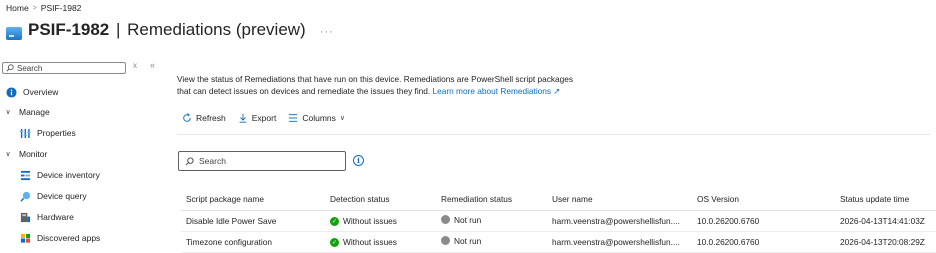 Image resolution: width=936 pixels, height=253 pixels. What do you see at coordinates (624, 200) in the screenshot?
I see `column-header: User name` at bounding box center [624, 200].